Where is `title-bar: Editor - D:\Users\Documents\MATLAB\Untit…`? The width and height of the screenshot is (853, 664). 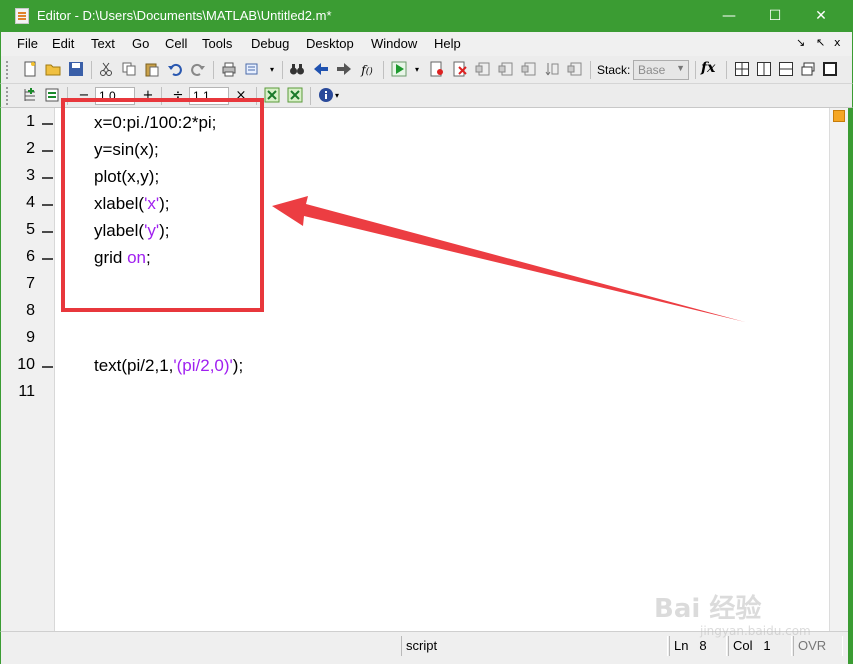
title-bar: Editor - D:\Users\Documents\MATLAB\Untit… is located at coordinates (426, 16).